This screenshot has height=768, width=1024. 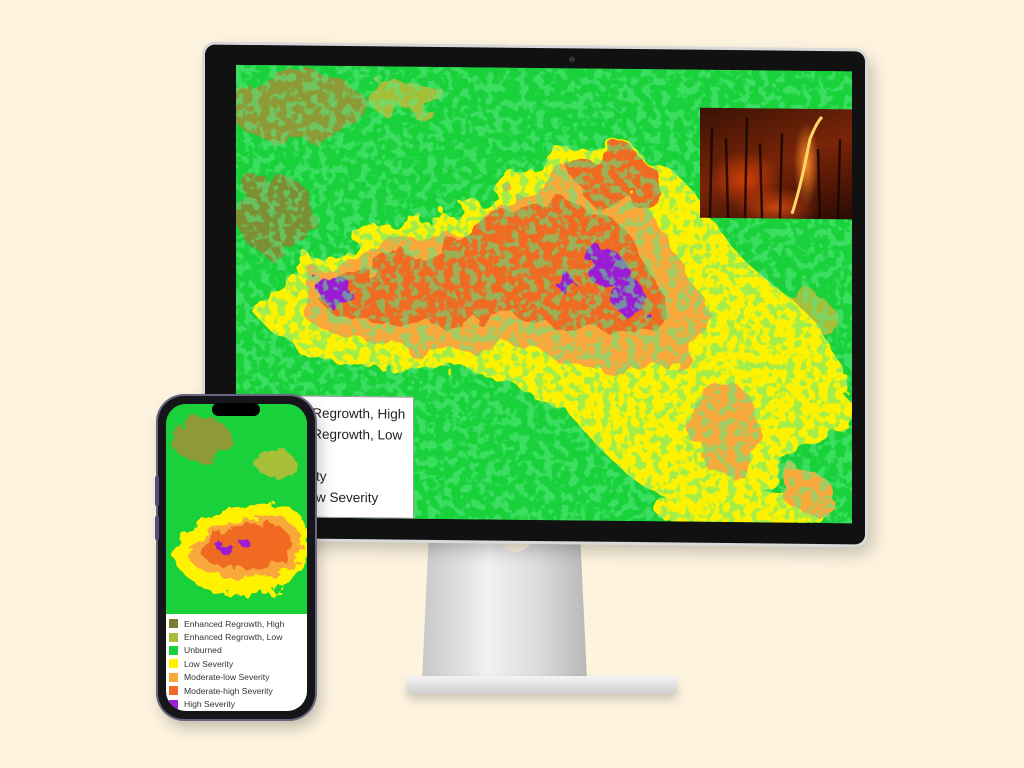 What do you see at coordinates (776, 163) in the screenshot?
I see `forest-fire-photo-icon` at bounding box center [776, 163].